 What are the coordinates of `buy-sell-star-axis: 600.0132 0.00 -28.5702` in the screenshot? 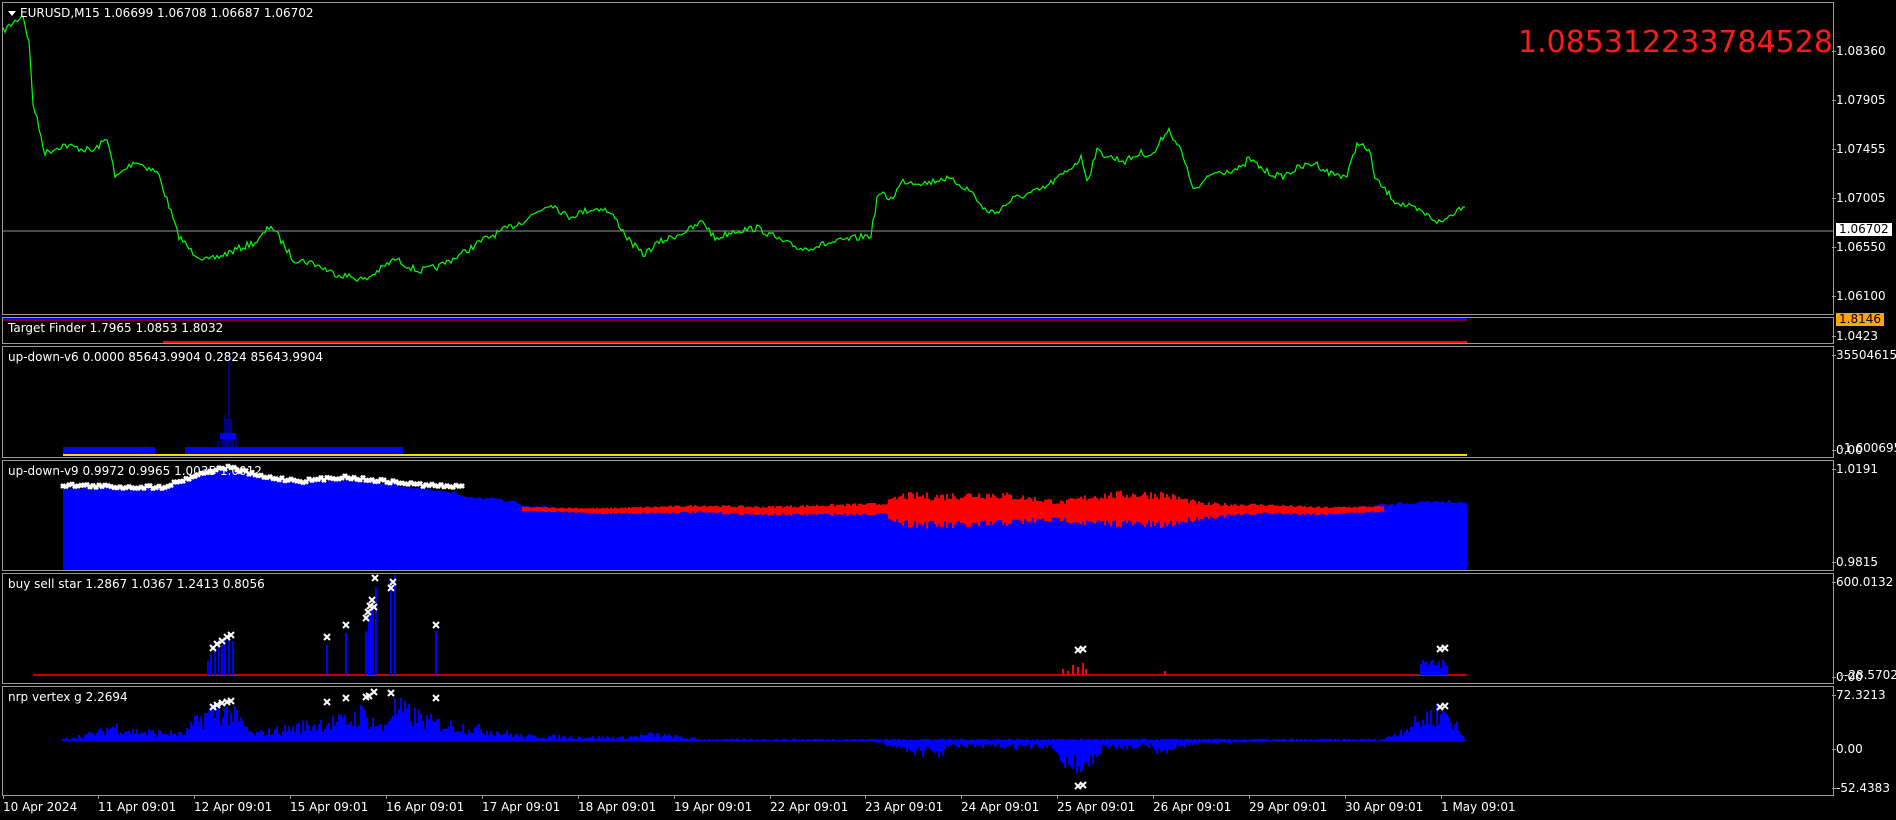 It's located at (1863, 628).